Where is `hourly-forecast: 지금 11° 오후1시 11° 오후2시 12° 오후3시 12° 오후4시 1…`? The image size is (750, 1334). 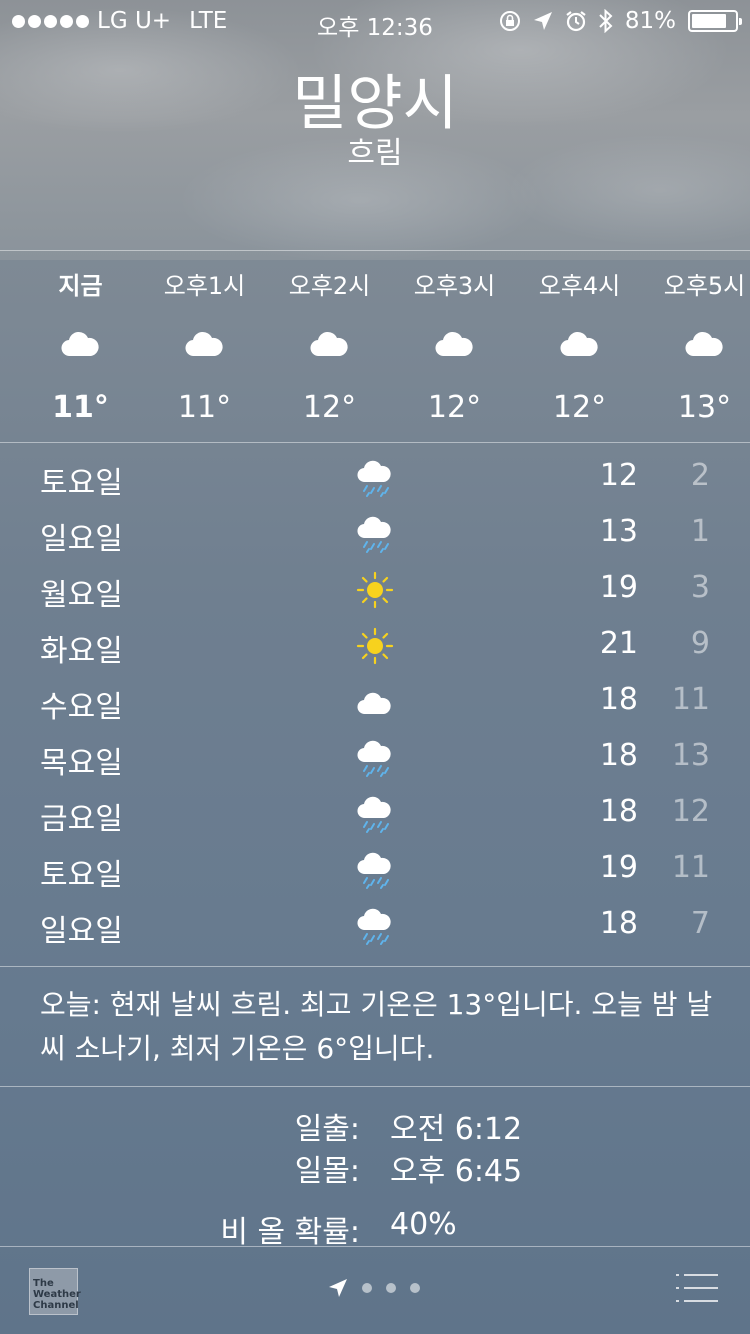
hourly-forecast: 지금 11° 오후1시 11° 오후2시 12° 오후3시 12° 오후4시 1… is located at coordinates (375, 347).